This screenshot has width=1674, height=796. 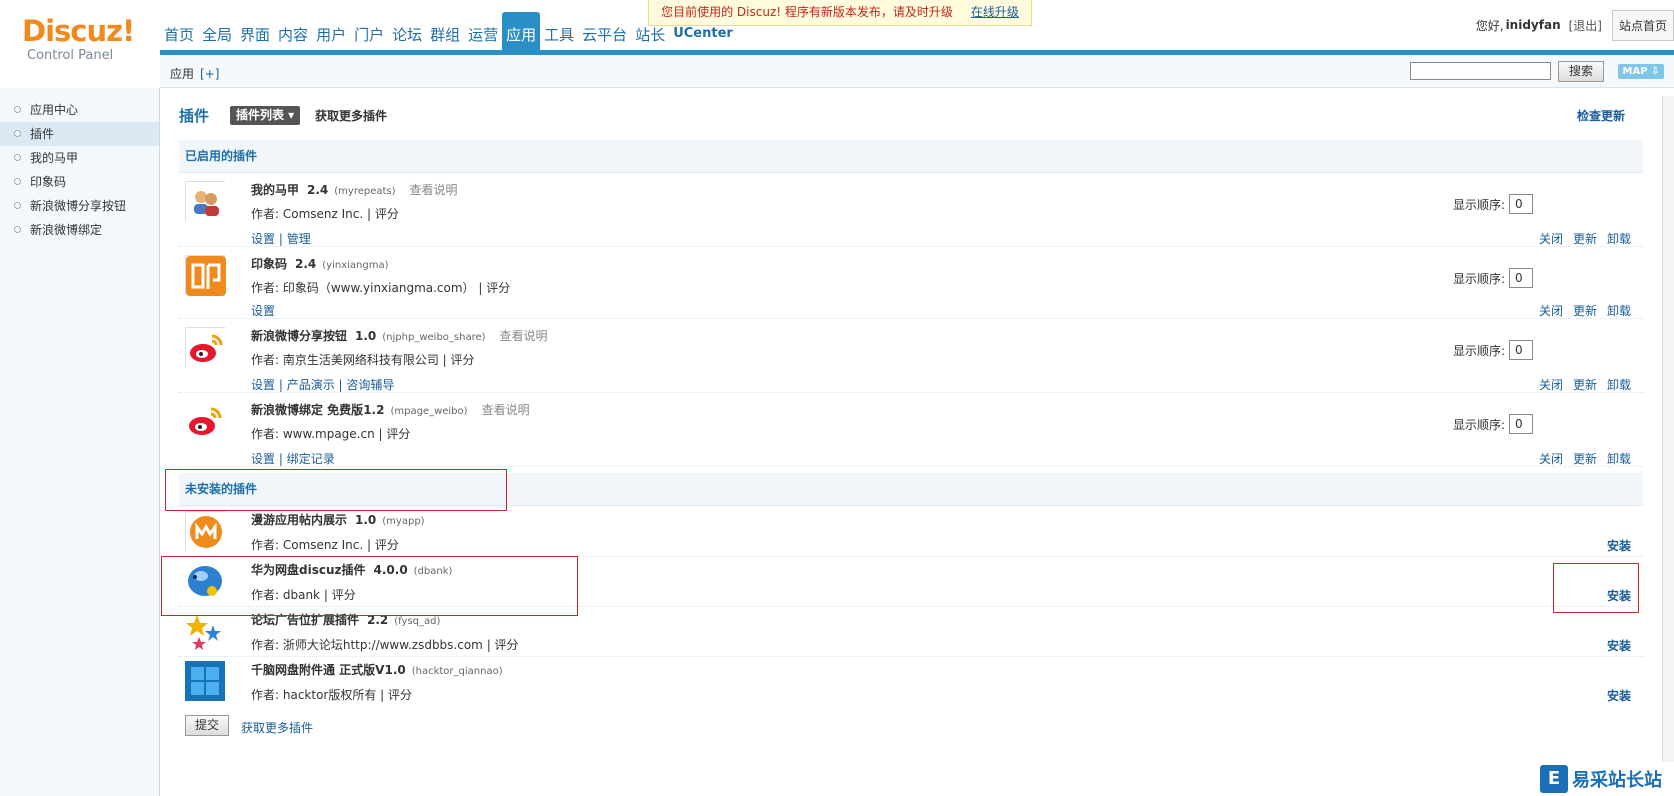 What do you see at coordinates (917, 71) in the screenshot?
I see `sub-toolbar: 应用 [+] 搜索 MAP ⇩` at bounding box center [917, 71].